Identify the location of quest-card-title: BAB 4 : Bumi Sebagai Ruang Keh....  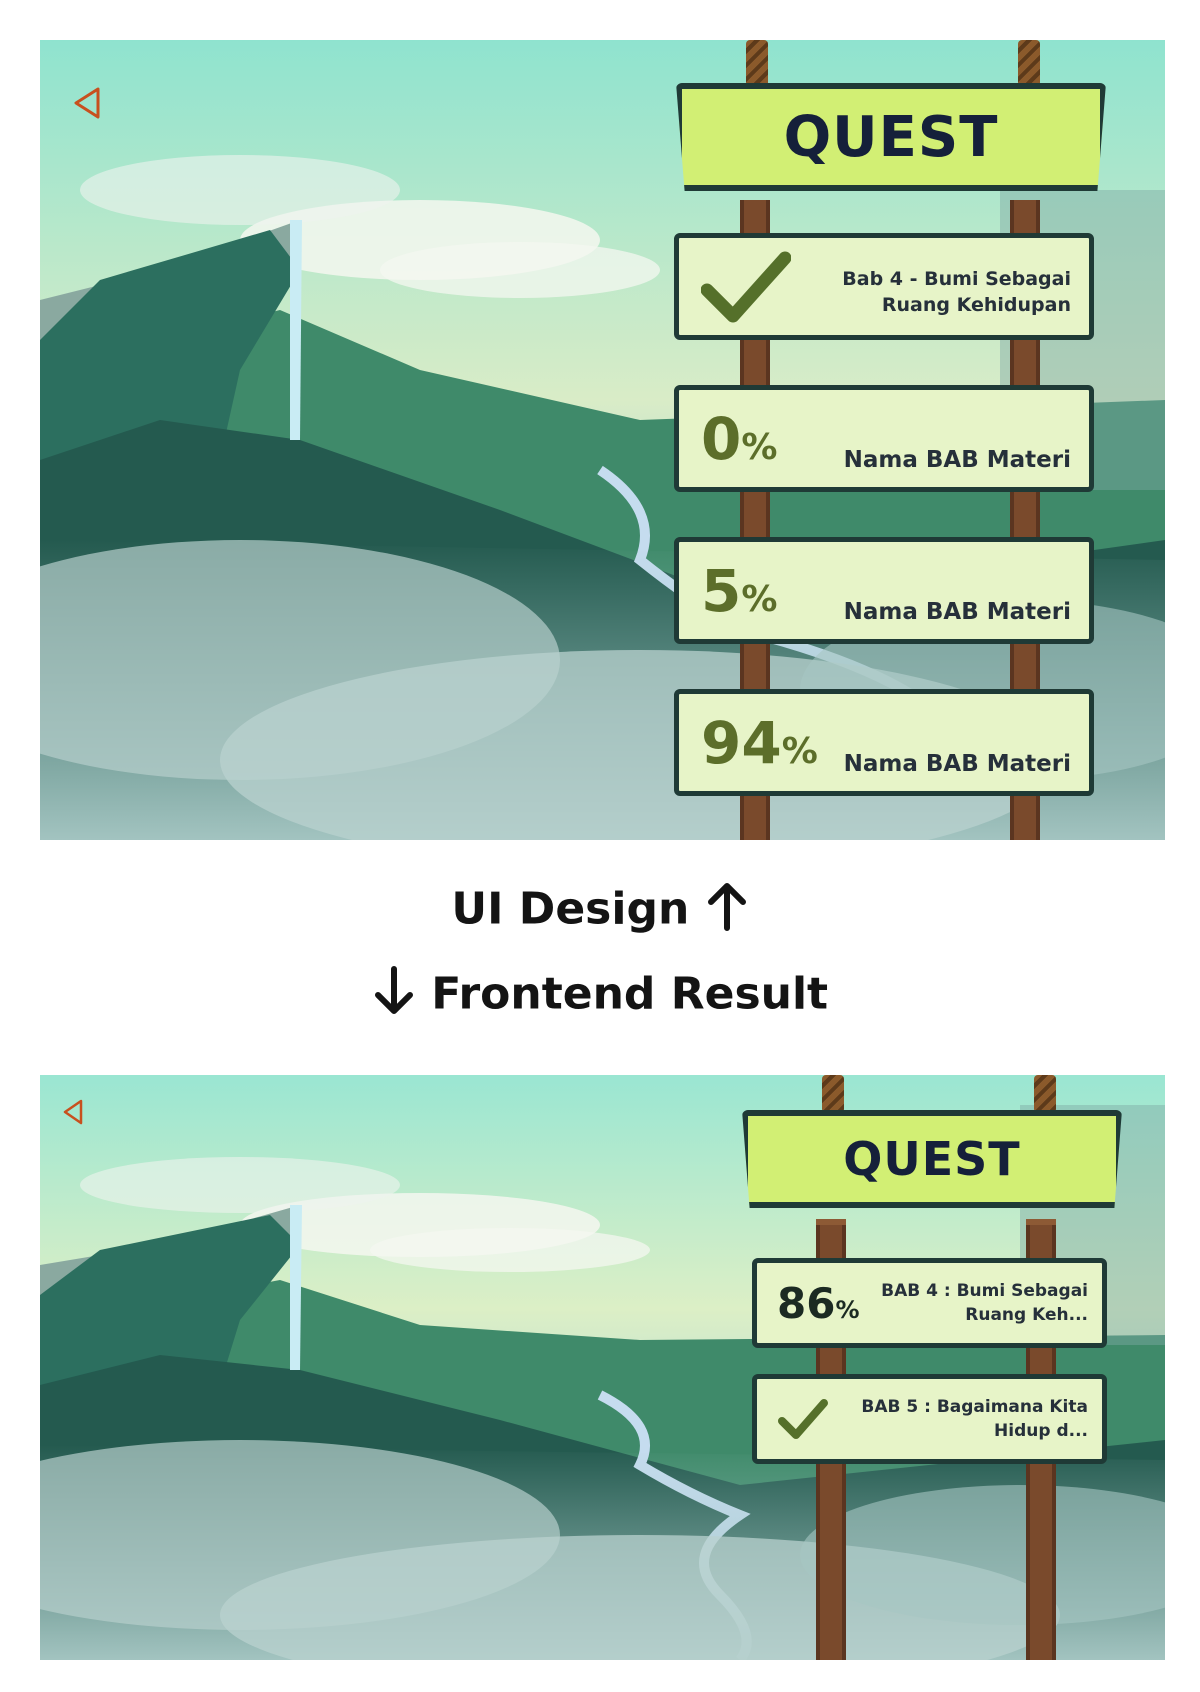
(984, 1303).